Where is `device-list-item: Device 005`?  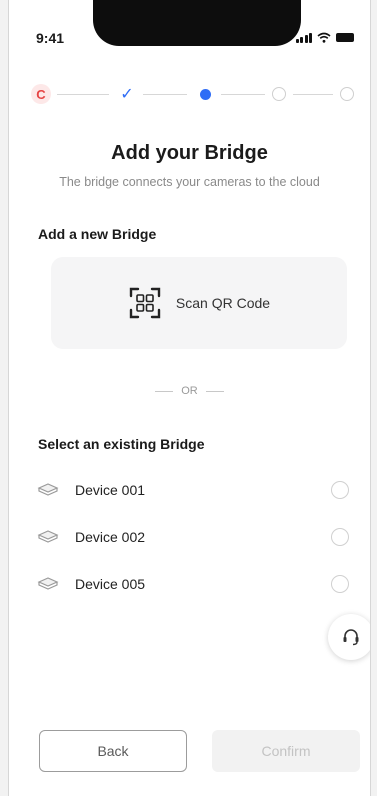
device-list-item: Device 005 is located at coordinates (193, 584).